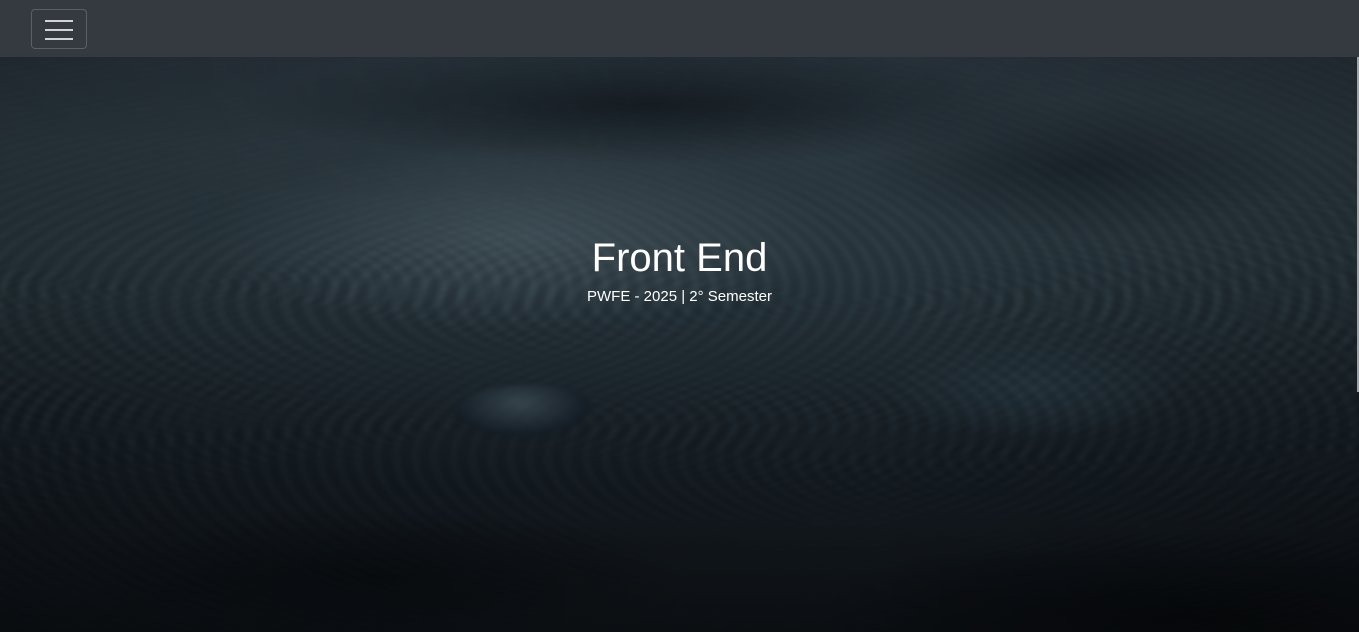  Describe the element at coordinates (679, 28) in the screenshot. I see `top-navbar` at that location.